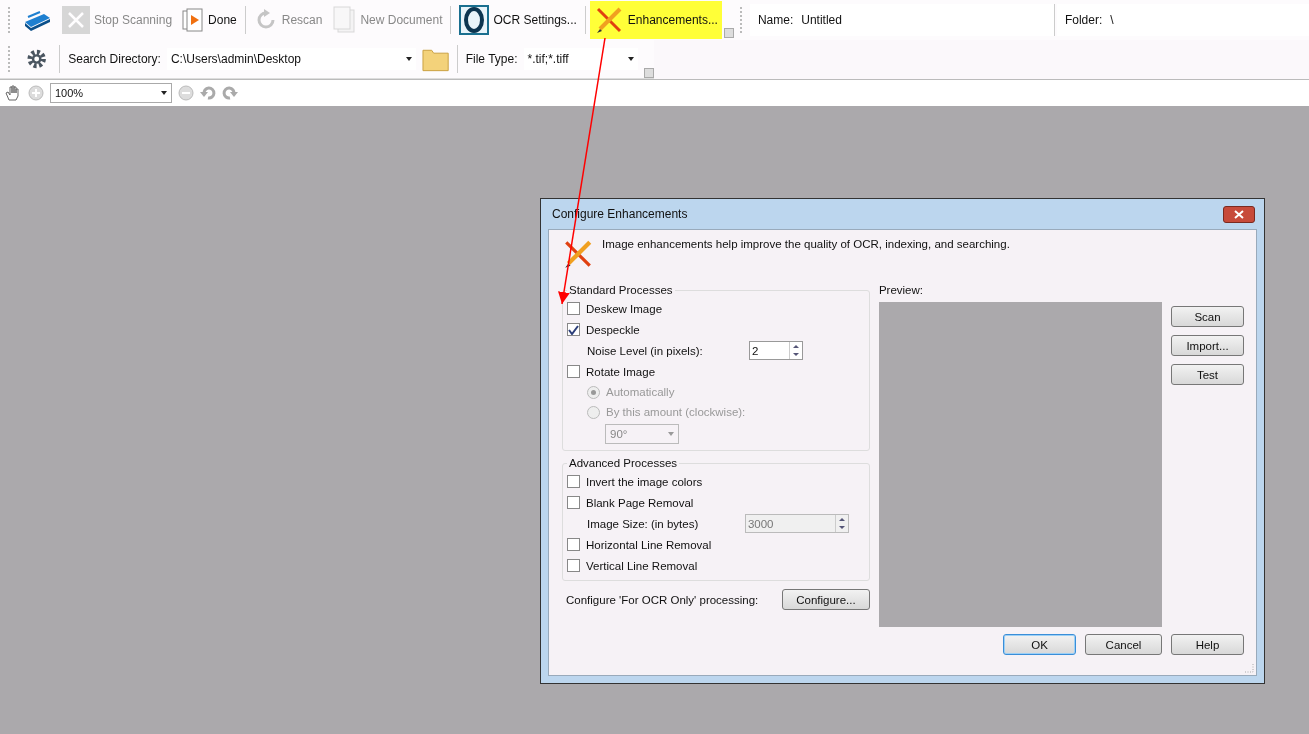 Image resolution: width=1309 pixels, height=734 pixels. I want to click on dialog-button: Help, so click(1207, 644).